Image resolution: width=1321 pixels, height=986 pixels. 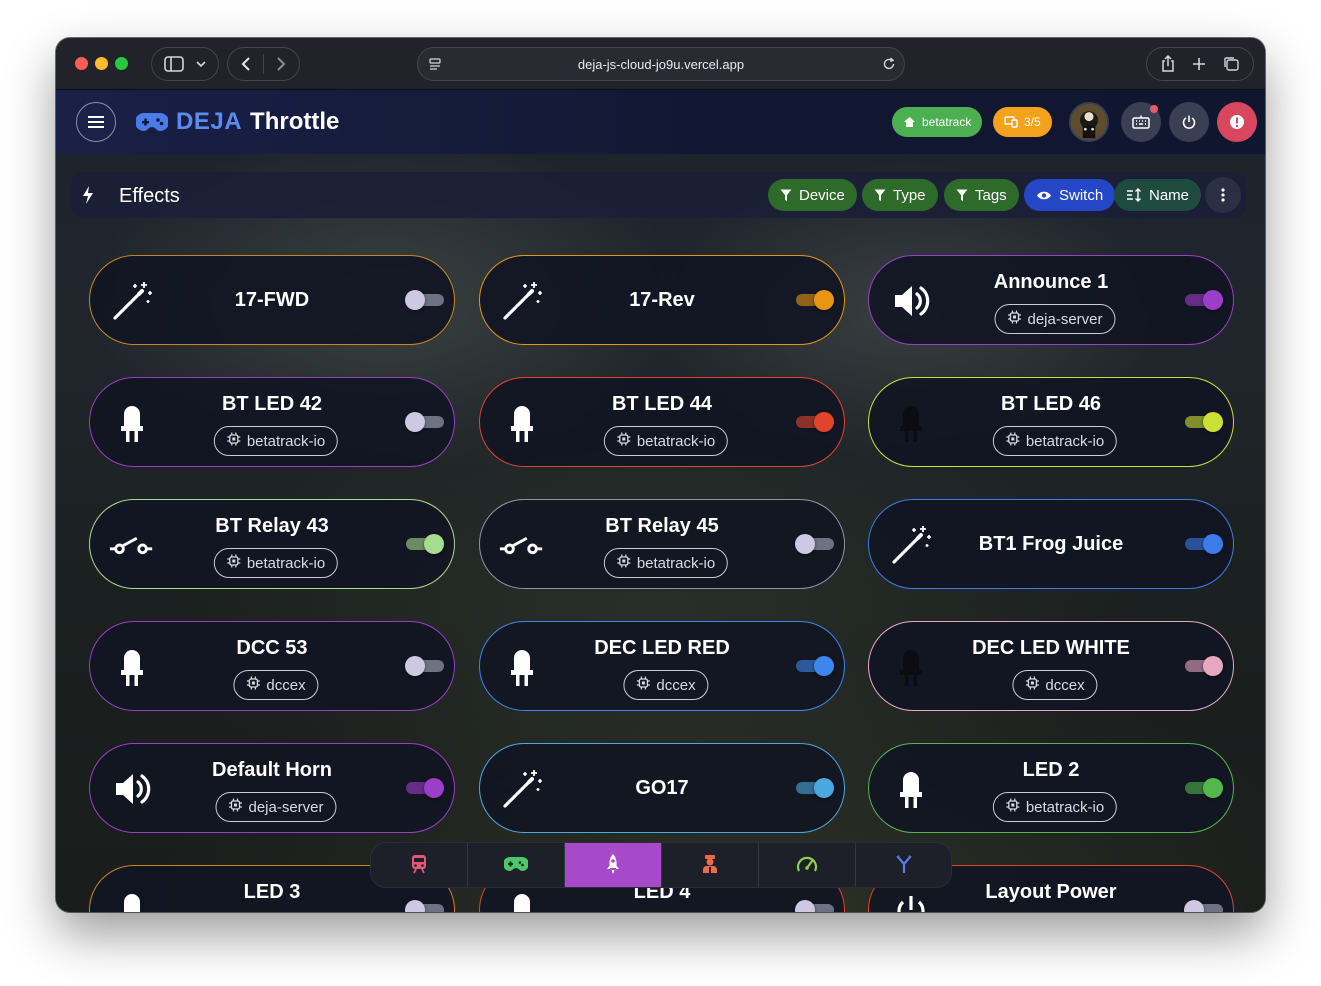 What do you see at coordinates (132, 545) in the screenshot?
I see `relay-icon` at bounding box center [132, 545].